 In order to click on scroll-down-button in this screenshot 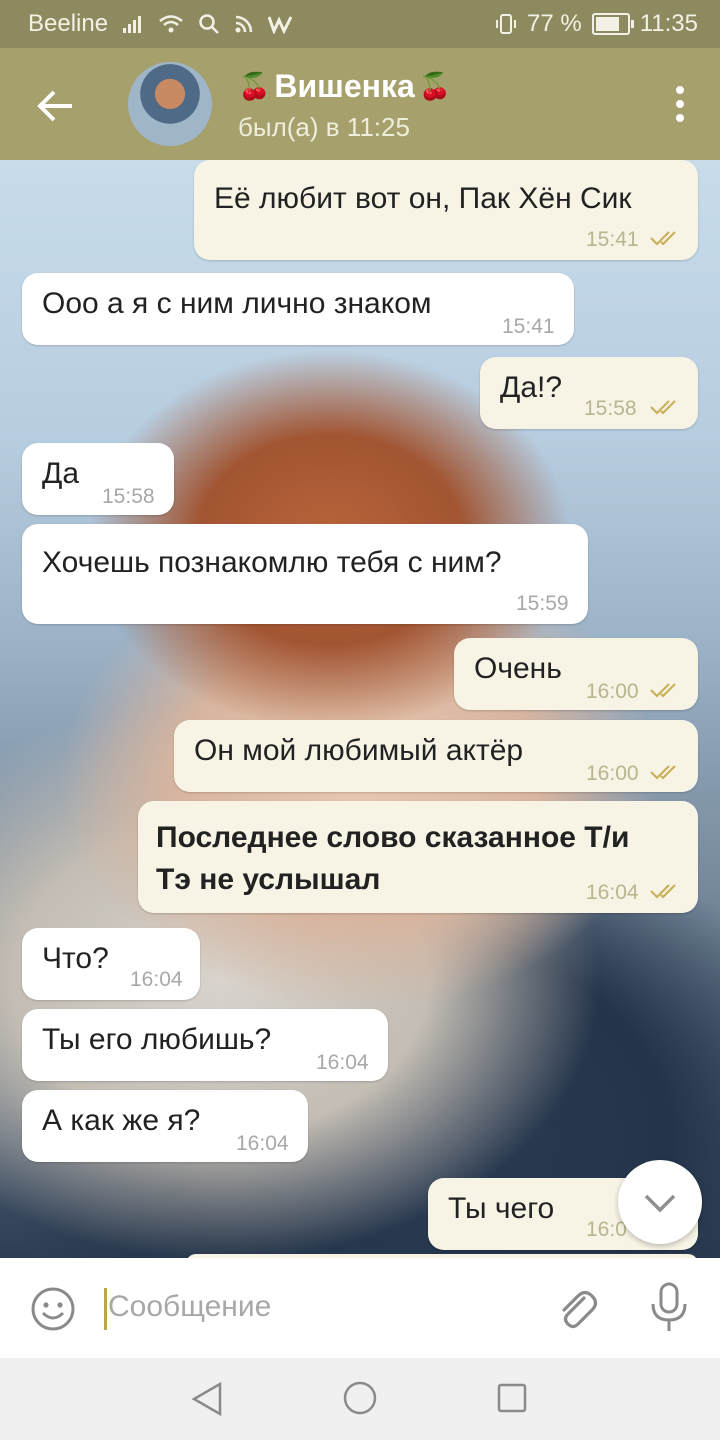, I will do `click(660, 1202)`.